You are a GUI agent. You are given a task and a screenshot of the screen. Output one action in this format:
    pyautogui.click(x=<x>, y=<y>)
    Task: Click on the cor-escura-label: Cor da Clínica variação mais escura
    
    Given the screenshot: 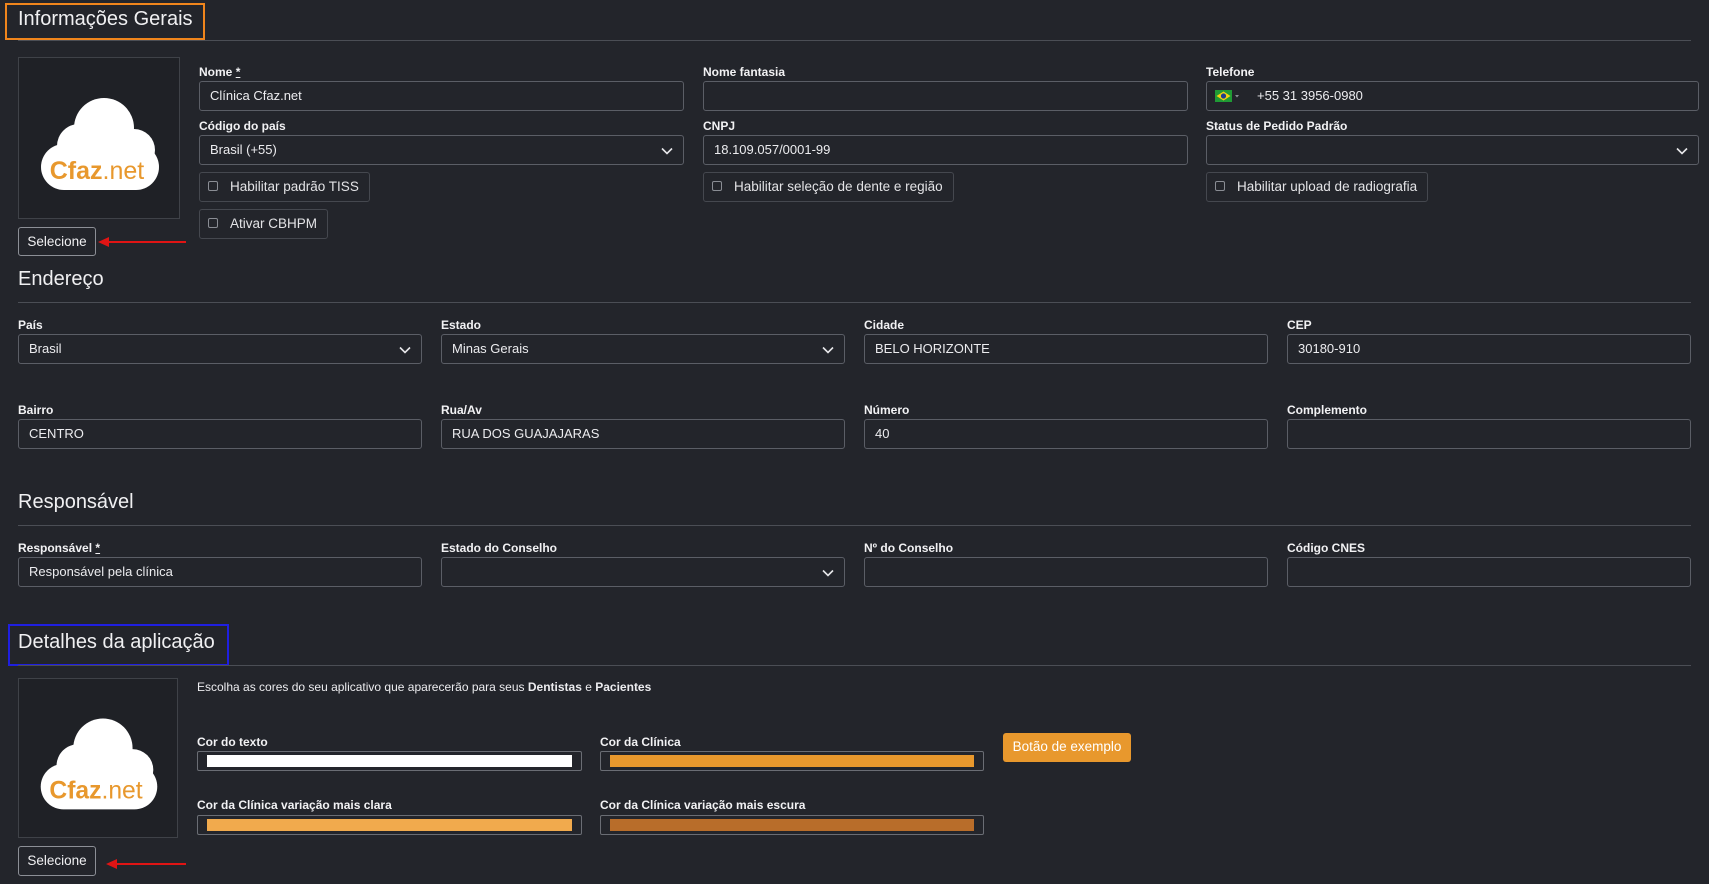 What is the action you would take?
    pyautogui.click(x=703, y=805)
    